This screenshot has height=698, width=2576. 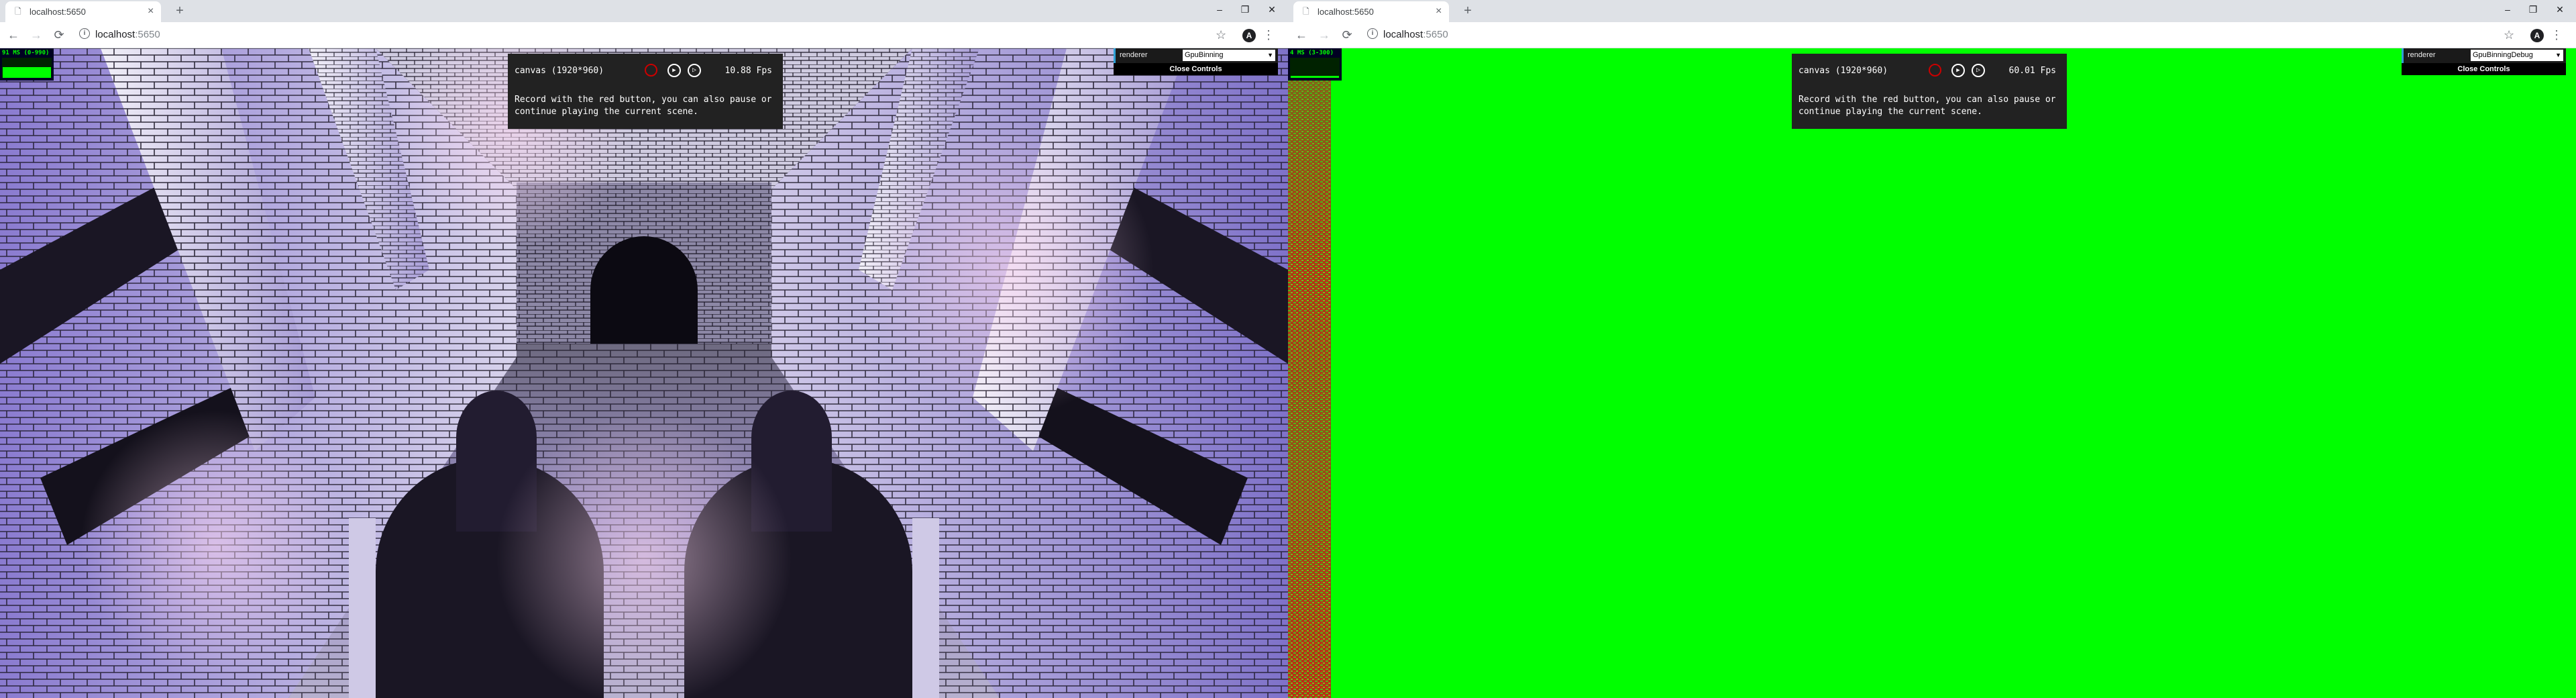 What do you see at coordinates (748, 71) in the screenshot?
I see `fps-readout: 10.88 Fps` at bounding box center [748, 71].